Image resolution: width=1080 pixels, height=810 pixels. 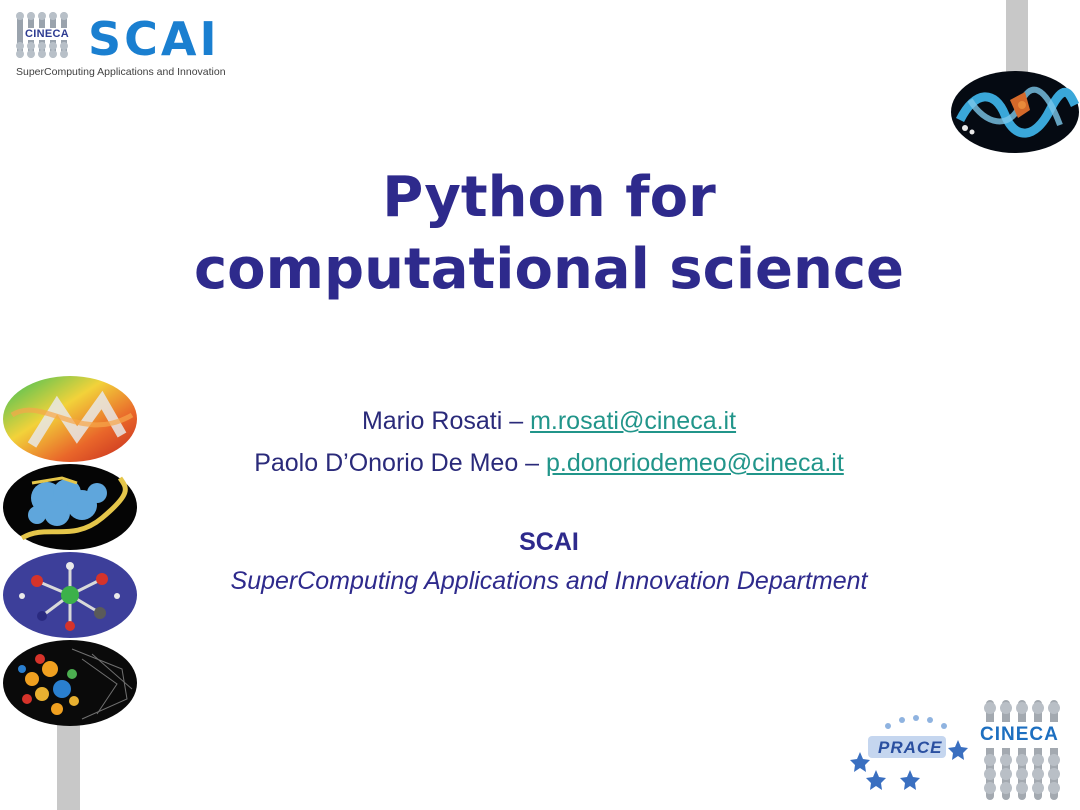 What do you see at coordinates (549, 269) in the screenshot?
I see `title-line-2: computational science` at bounding box center [549, 269].